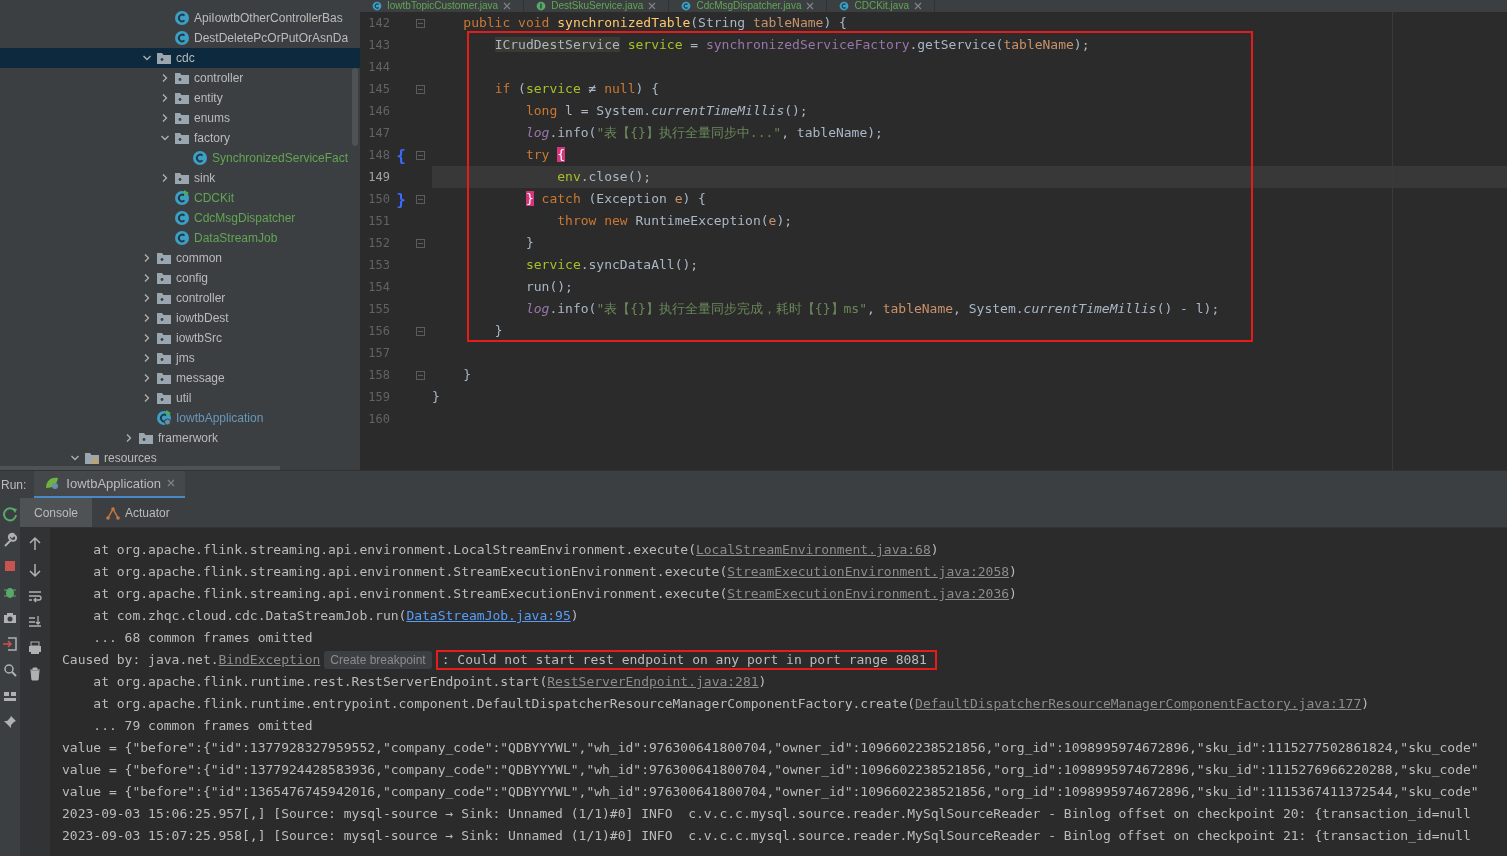 The height and width of the screenshot is (856, 1507). Describe the element at coordinates (10, 722) in the screenshot. I see `pin-icon` at that location.